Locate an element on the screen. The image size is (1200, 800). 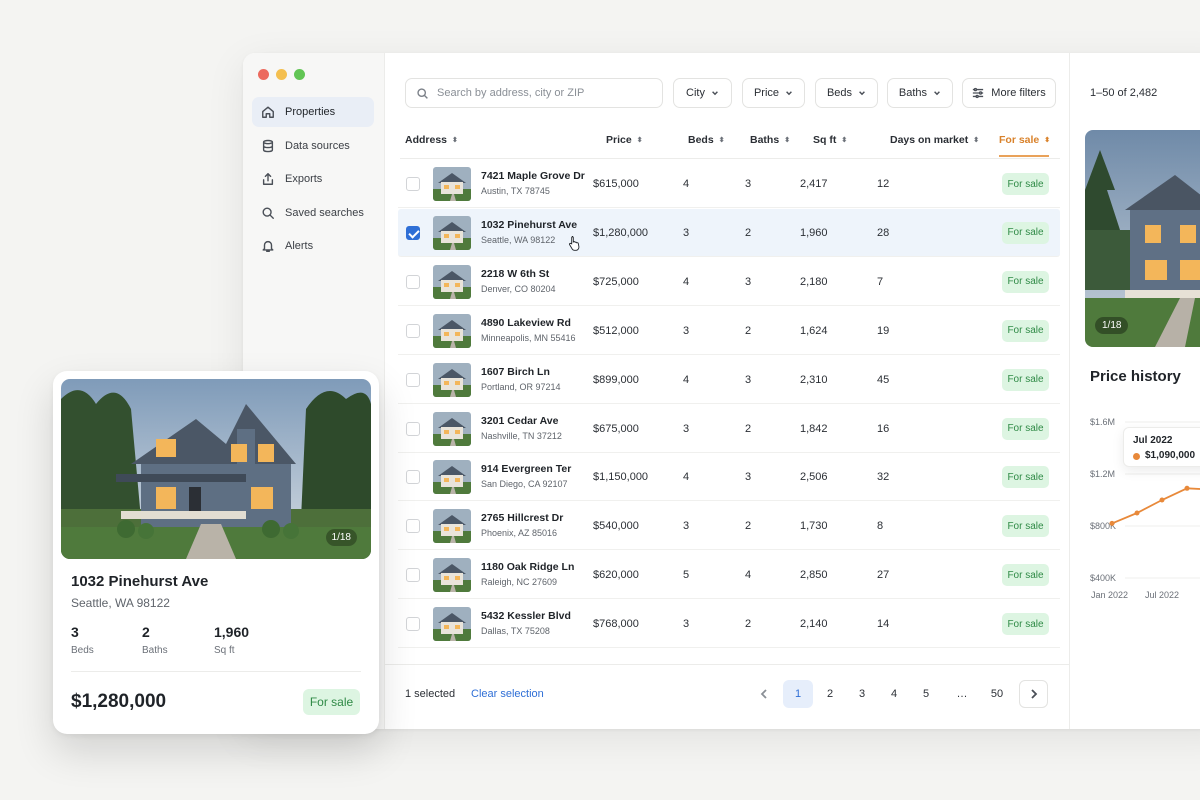
address-cell: 4890 Lakeview Rd is located at coordinates (526, 323).